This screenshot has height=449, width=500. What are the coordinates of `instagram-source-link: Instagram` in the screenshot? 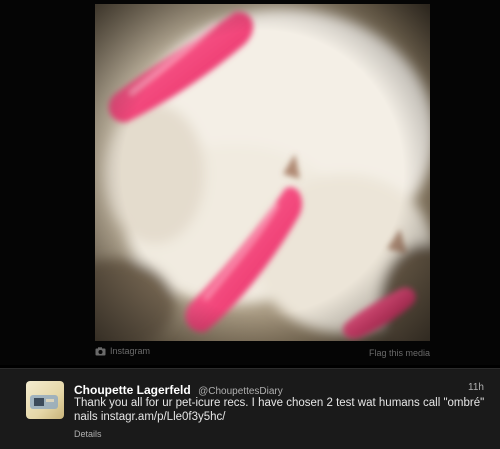 It's located at (122, 351).